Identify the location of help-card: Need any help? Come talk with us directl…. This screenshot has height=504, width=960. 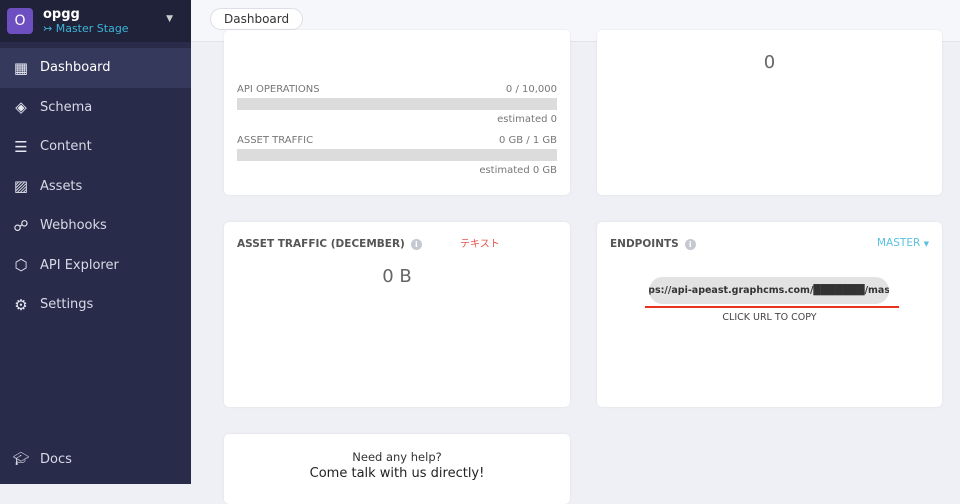
(397, 469).